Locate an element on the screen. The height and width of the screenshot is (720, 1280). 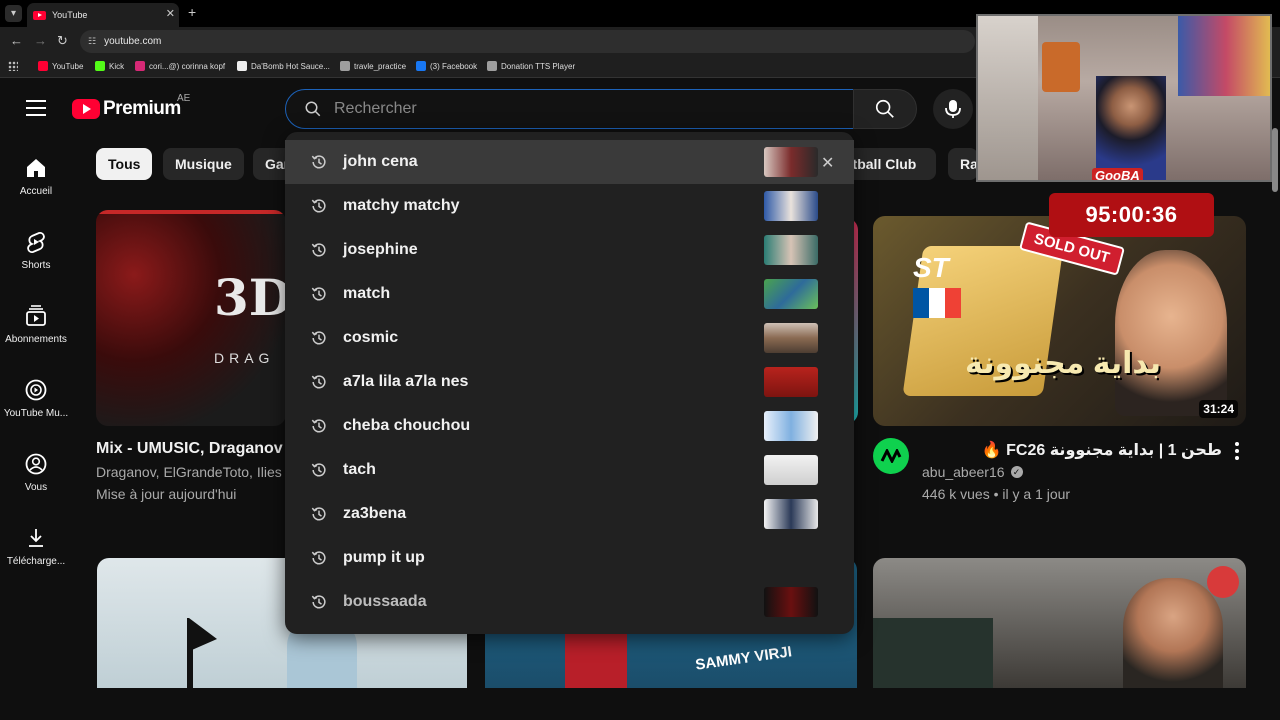
youtube-premium-logo: Premium is located at coordinates (126, 109).